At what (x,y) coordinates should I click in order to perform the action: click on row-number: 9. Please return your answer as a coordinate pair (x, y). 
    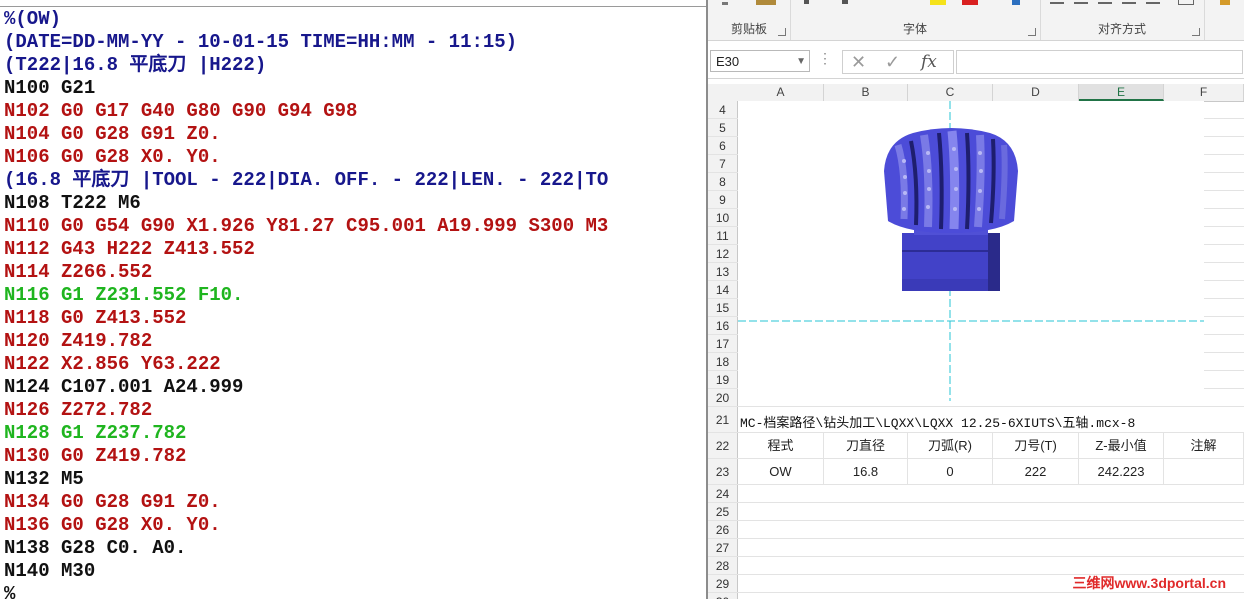
    Looking at the image, I should click on (723, 199).